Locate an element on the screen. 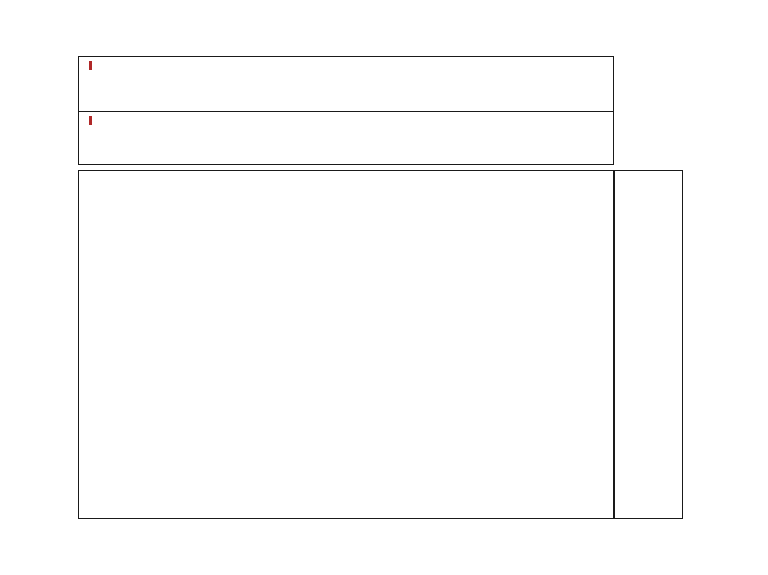 This screenshot has width=768, height=575. psd-panel is located at coordinates (648, 344).